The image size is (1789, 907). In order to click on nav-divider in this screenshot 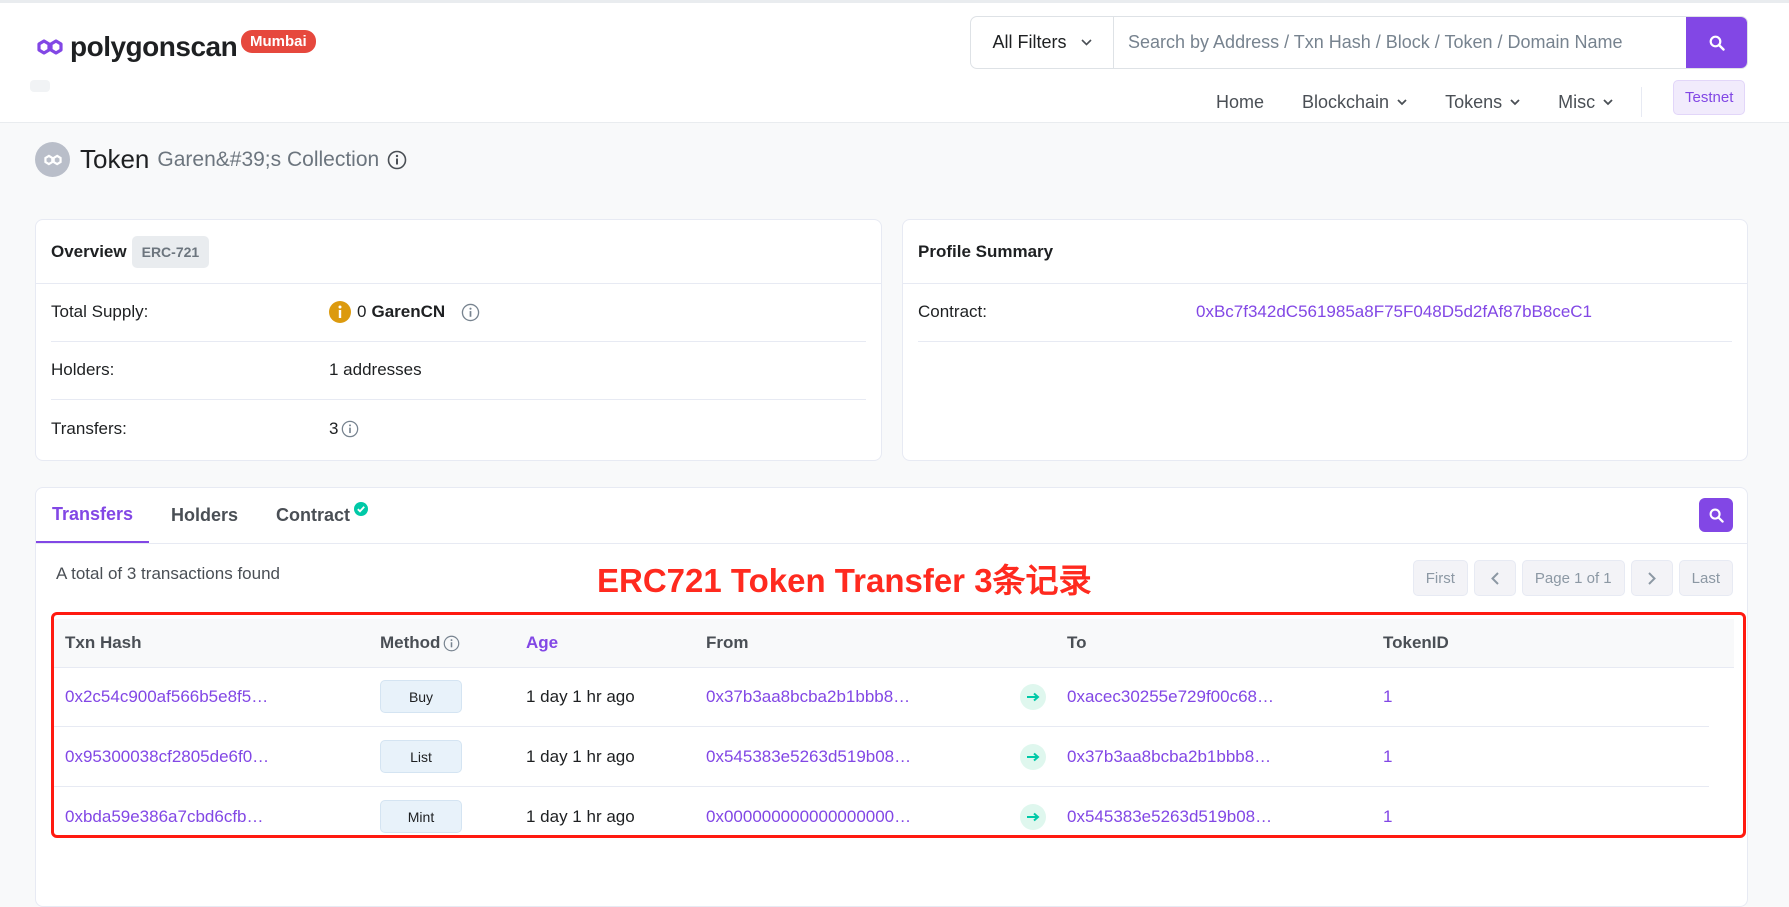, I will do `click(1642, 102)`.